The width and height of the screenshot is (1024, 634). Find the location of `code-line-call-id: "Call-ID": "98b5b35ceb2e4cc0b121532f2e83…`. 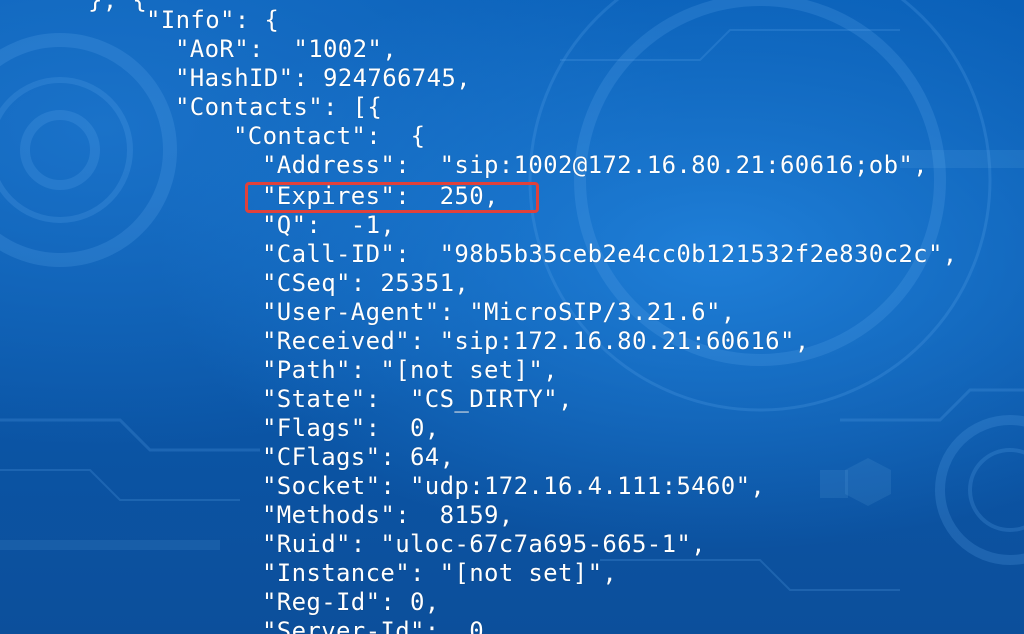

code-line-call-id: "Call-ID": "98b5b35ceb2e4cc0b121532f2e83… is located at coordinates (610, 254).